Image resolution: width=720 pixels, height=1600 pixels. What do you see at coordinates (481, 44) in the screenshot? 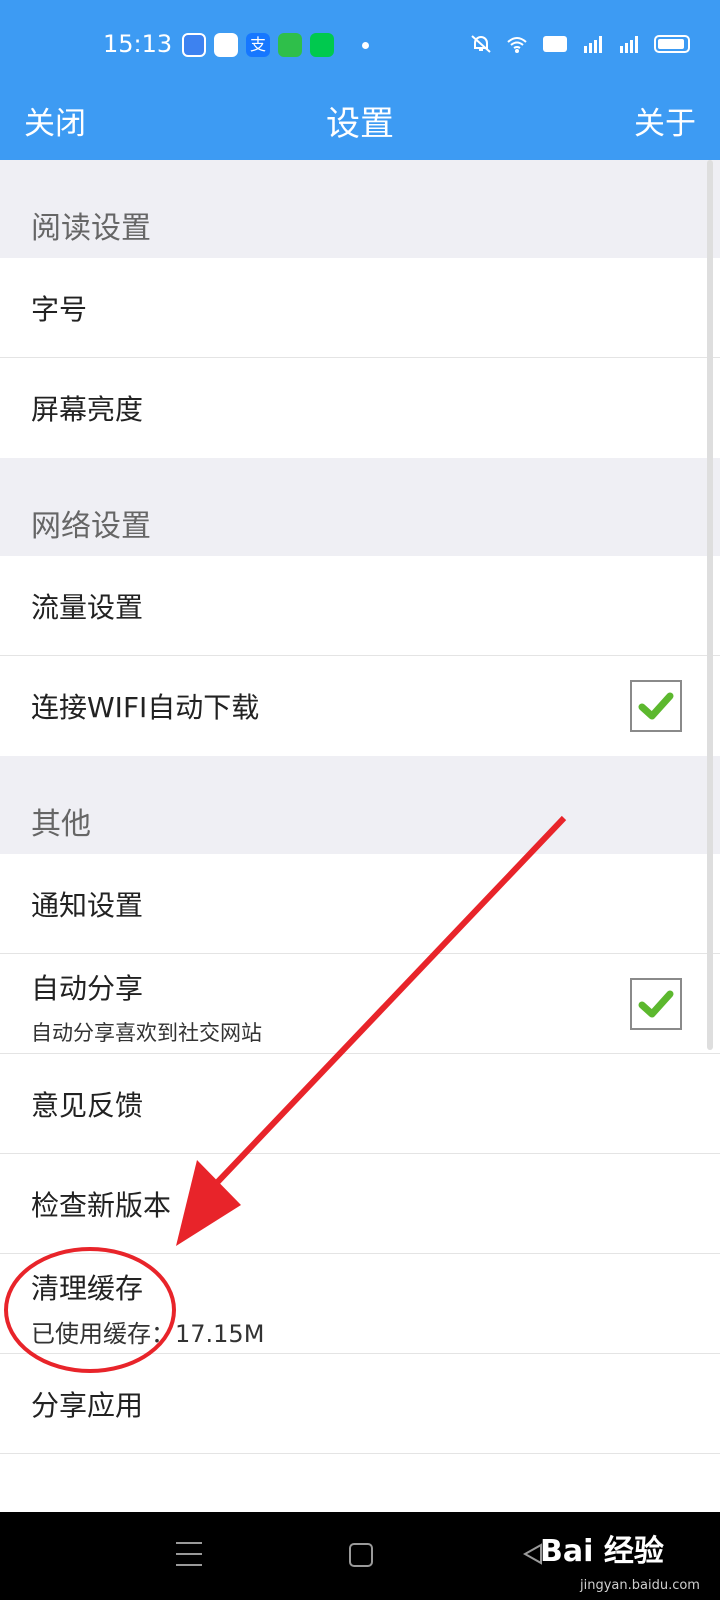
I see `mute-bell-icon` at bounding box center [481, 44].